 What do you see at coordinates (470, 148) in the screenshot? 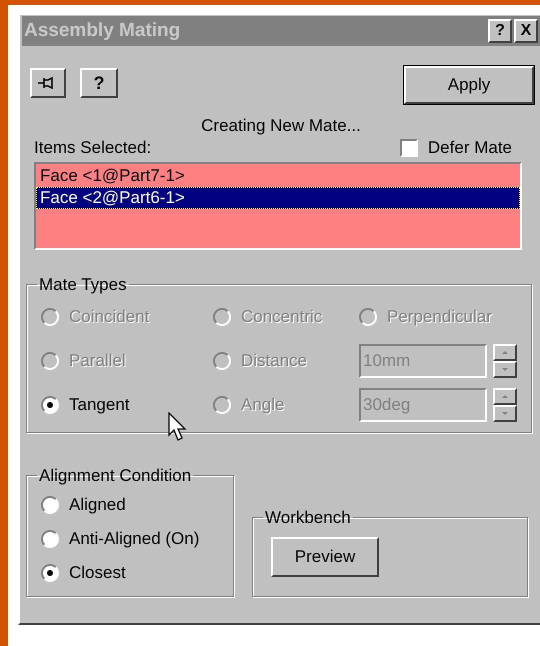
I see `checkbox-label: Defer Mate` at bounding box center [470, 148].